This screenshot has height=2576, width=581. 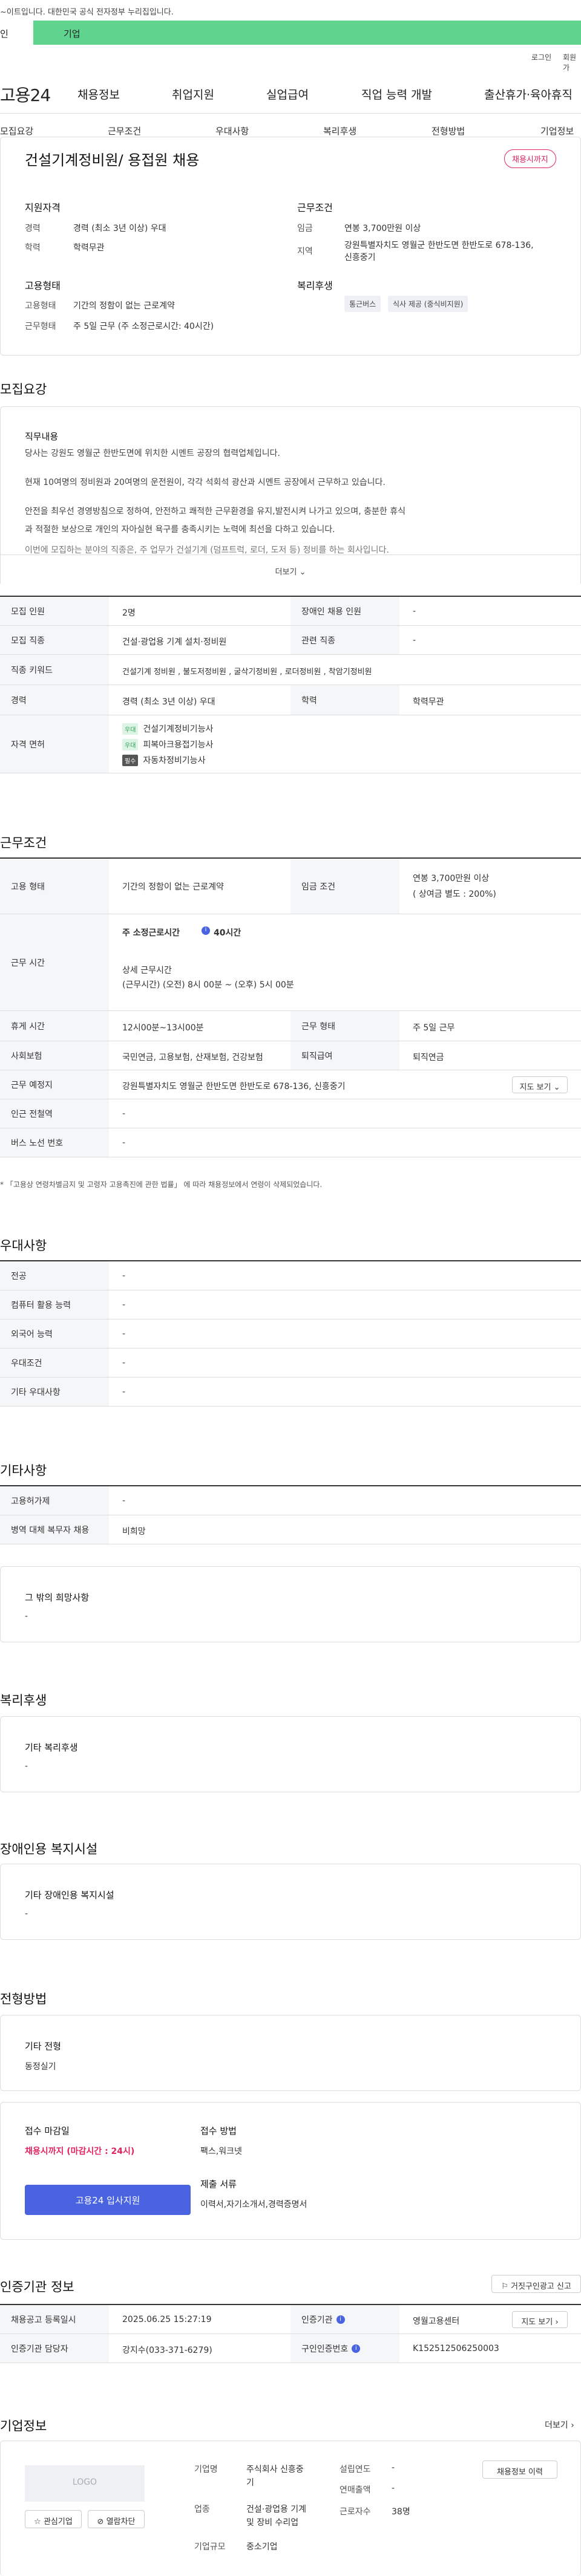 What do you see at coordinates (356, 2512) in the screenshot?
I see `staff-label: 근로자수` at bounding box center [356, 2512].